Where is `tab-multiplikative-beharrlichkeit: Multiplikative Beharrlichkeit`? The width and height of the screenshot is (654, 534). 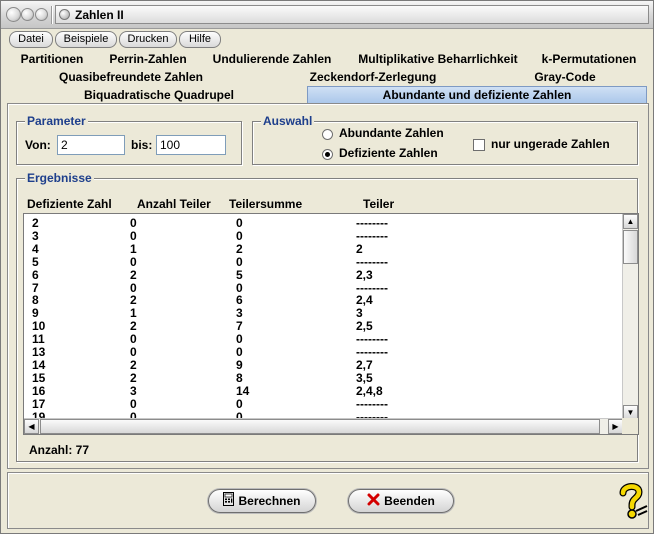 tab-multiplikative-beharrlichkeit: Multiplikative Beharrlichkeit is located at coordinates (438, 59).